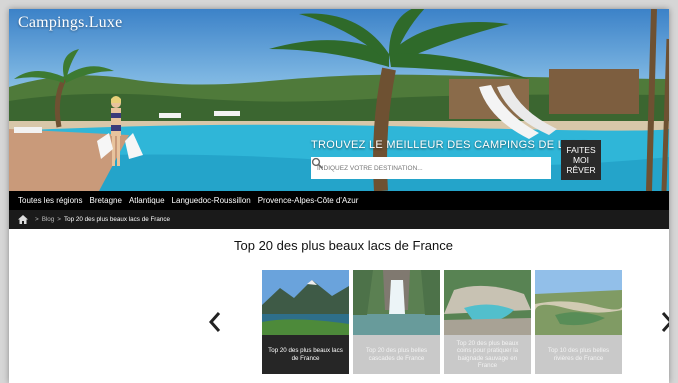 Image resolution: width=678 pixels, height=383 pixels. I want to click on breadcrumb-blog: Blog, so click(48, 219).